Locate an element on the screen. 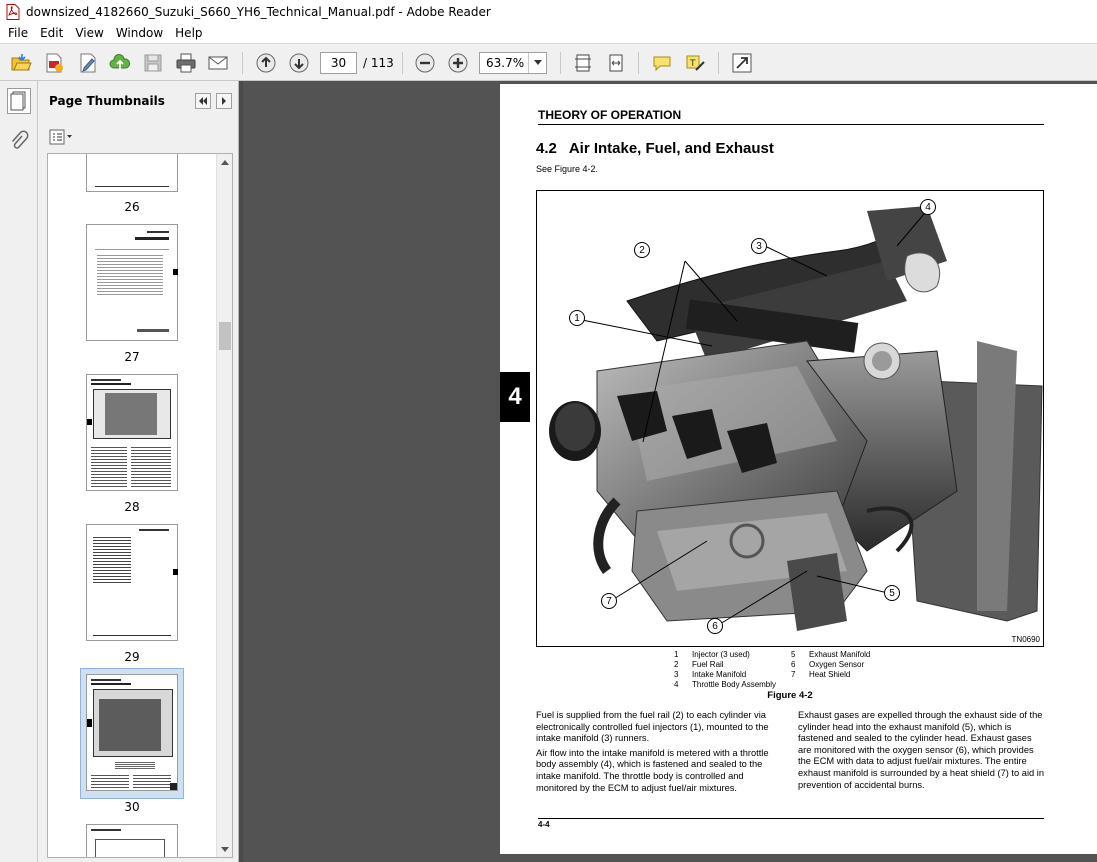 This screenshot has width=1097, height=862. callout-7: 7 is located at coordinates (609, 601).